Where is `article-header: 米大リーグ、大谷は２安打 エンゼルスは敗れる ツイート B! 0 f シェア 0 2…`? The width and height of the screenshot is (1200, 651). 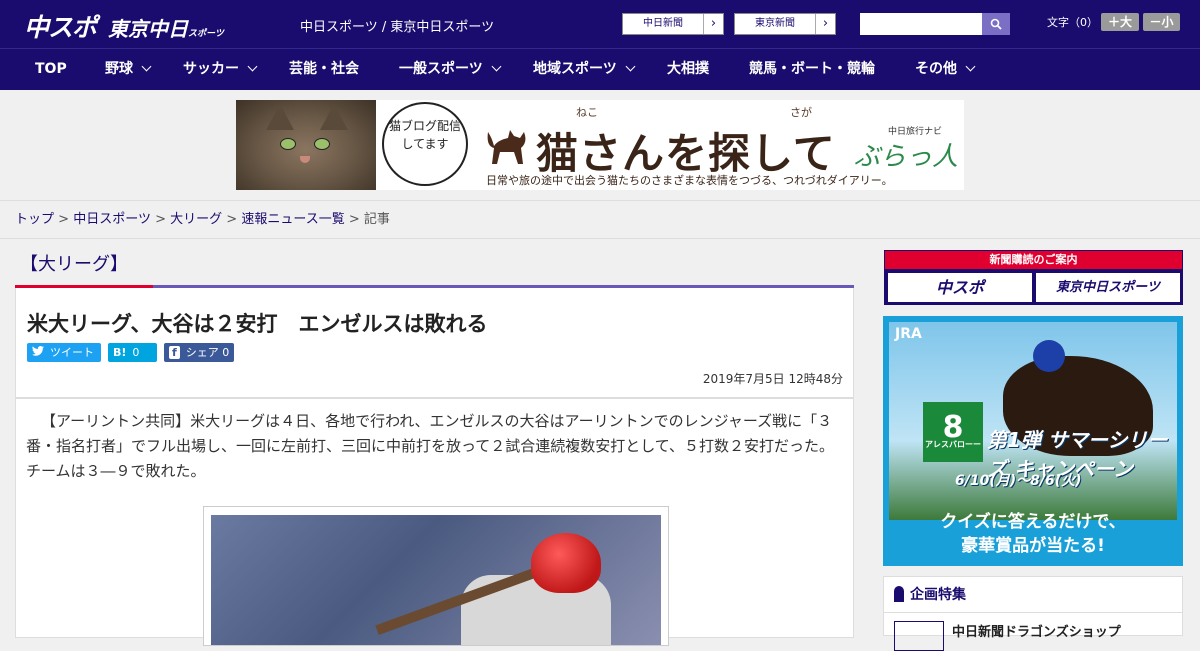 article-header: 米大リーグ、大谷は２安打 エンゼルスは敗れる ツイート B! 0 f シェア 0 2… is located at coordinates (434, 343).